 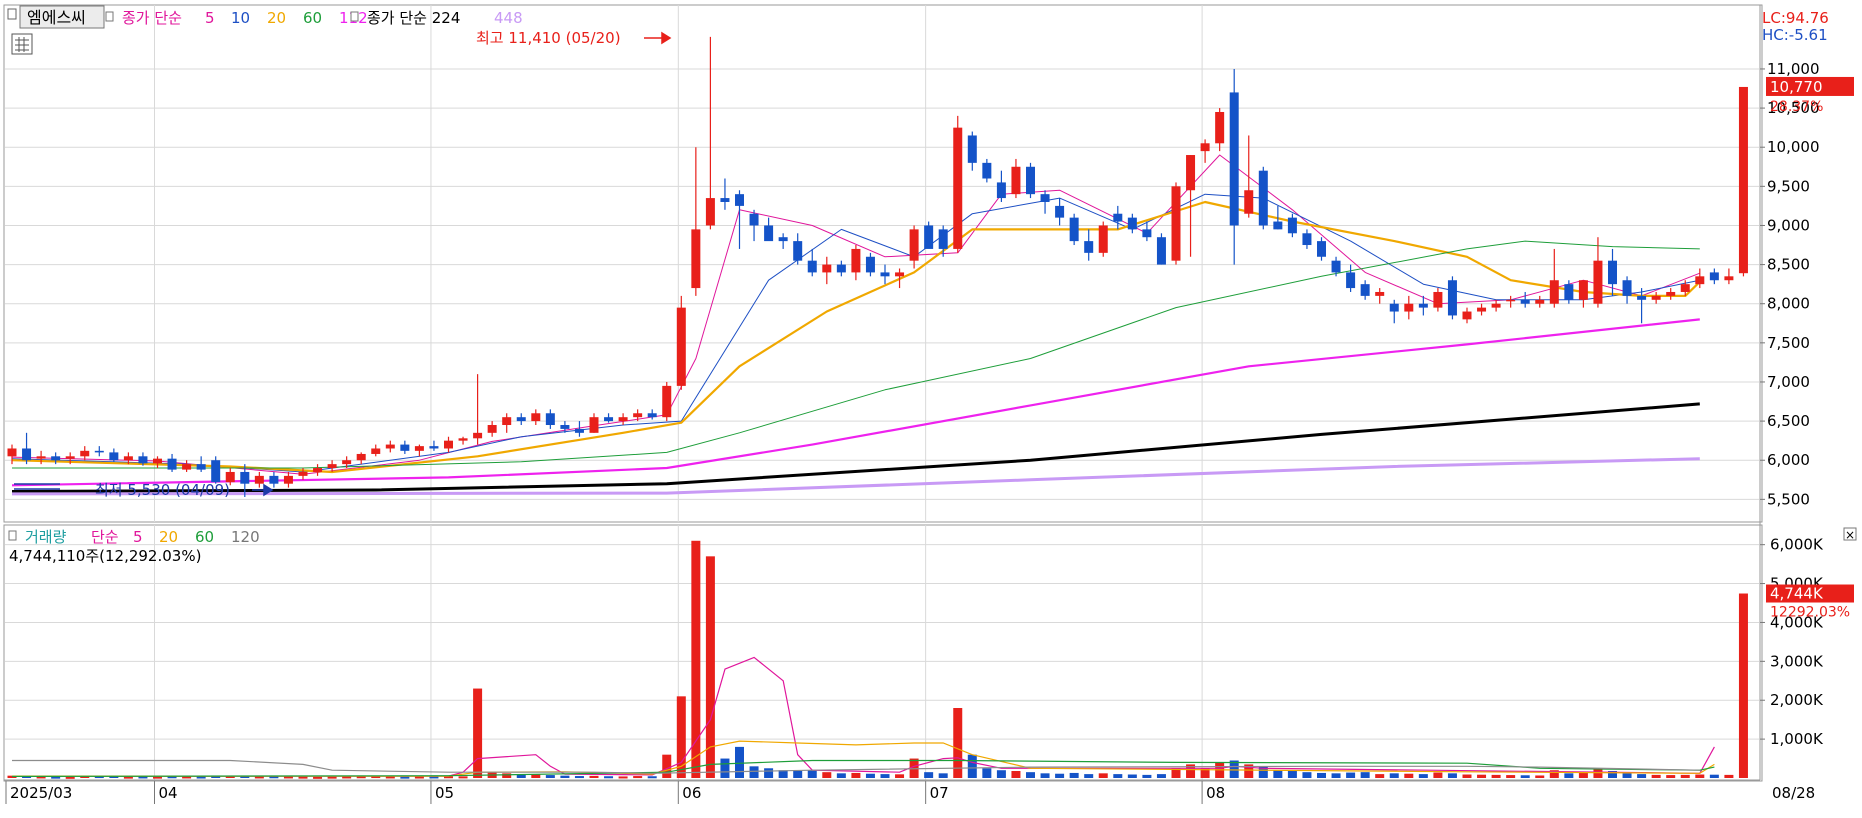 What do you see at coordinates (1788, 382) in the screenshot?
I see `price-tick-label: 7,000` at bounding box center [1788, 382].